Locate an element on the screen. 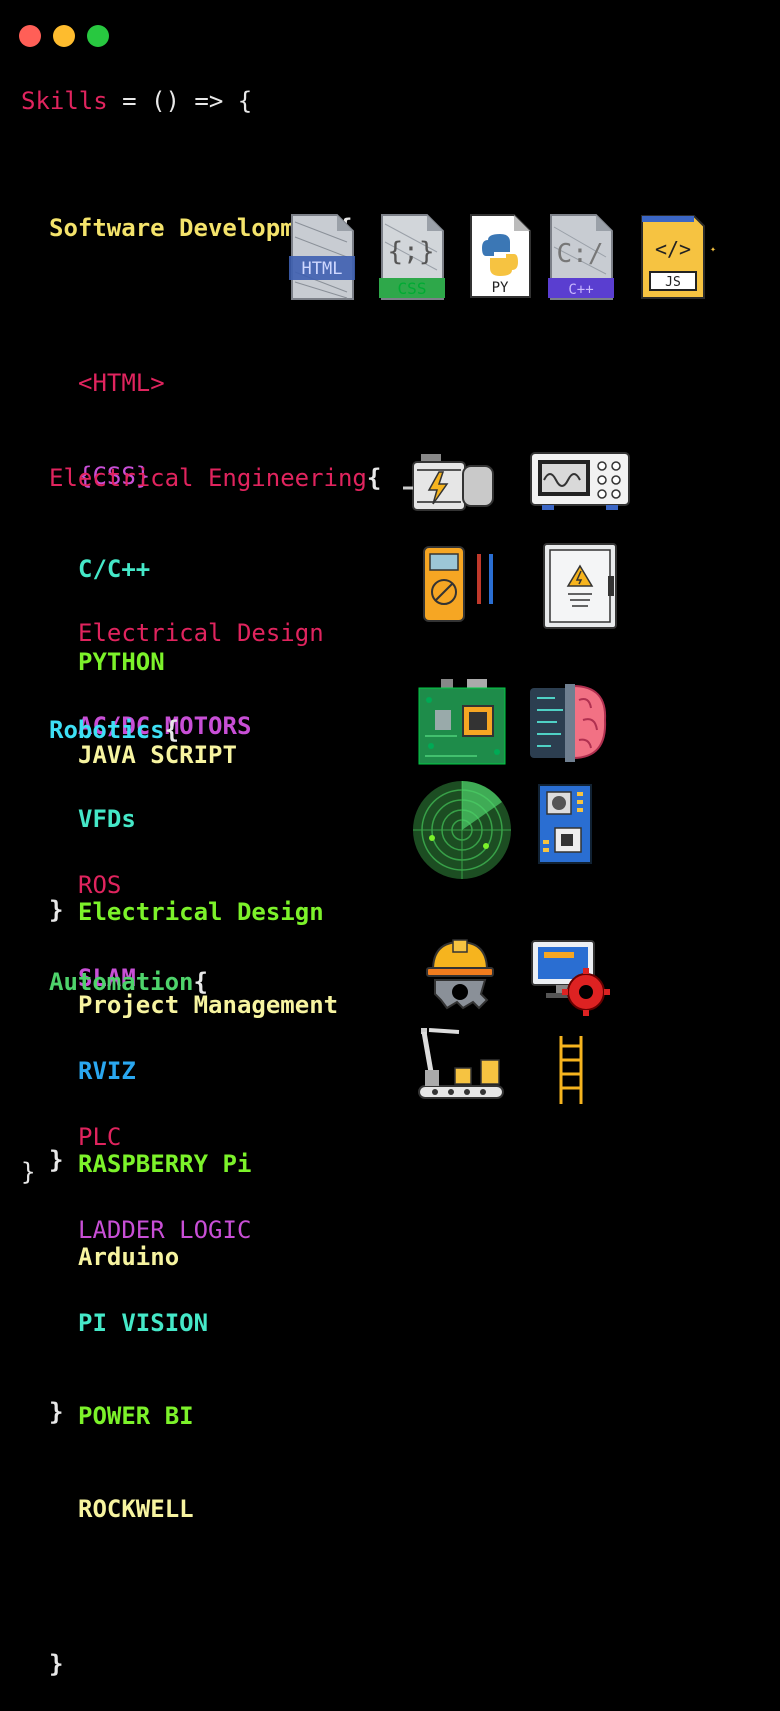 The height and width of the screenshot is (1711, 780). cpp-file-icon: C:/ C++ is located at coordinates (581, 257).